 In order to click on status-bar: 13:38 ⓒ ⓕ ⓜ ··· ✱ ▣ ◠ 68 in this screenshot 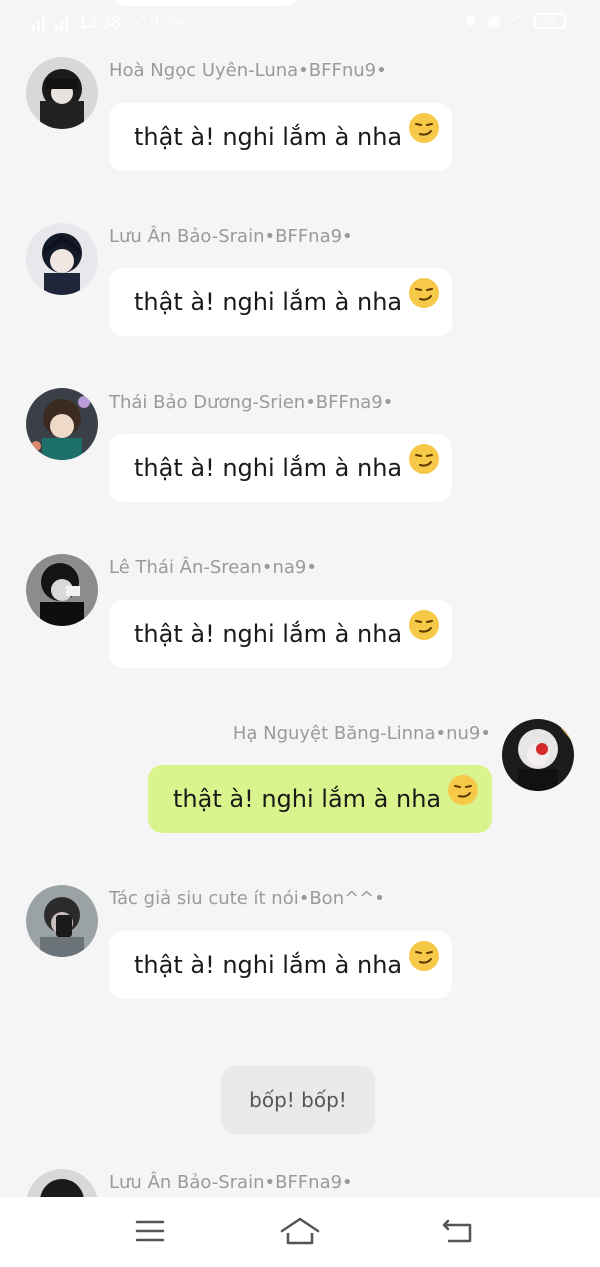, I will do `click(300, 23)`.